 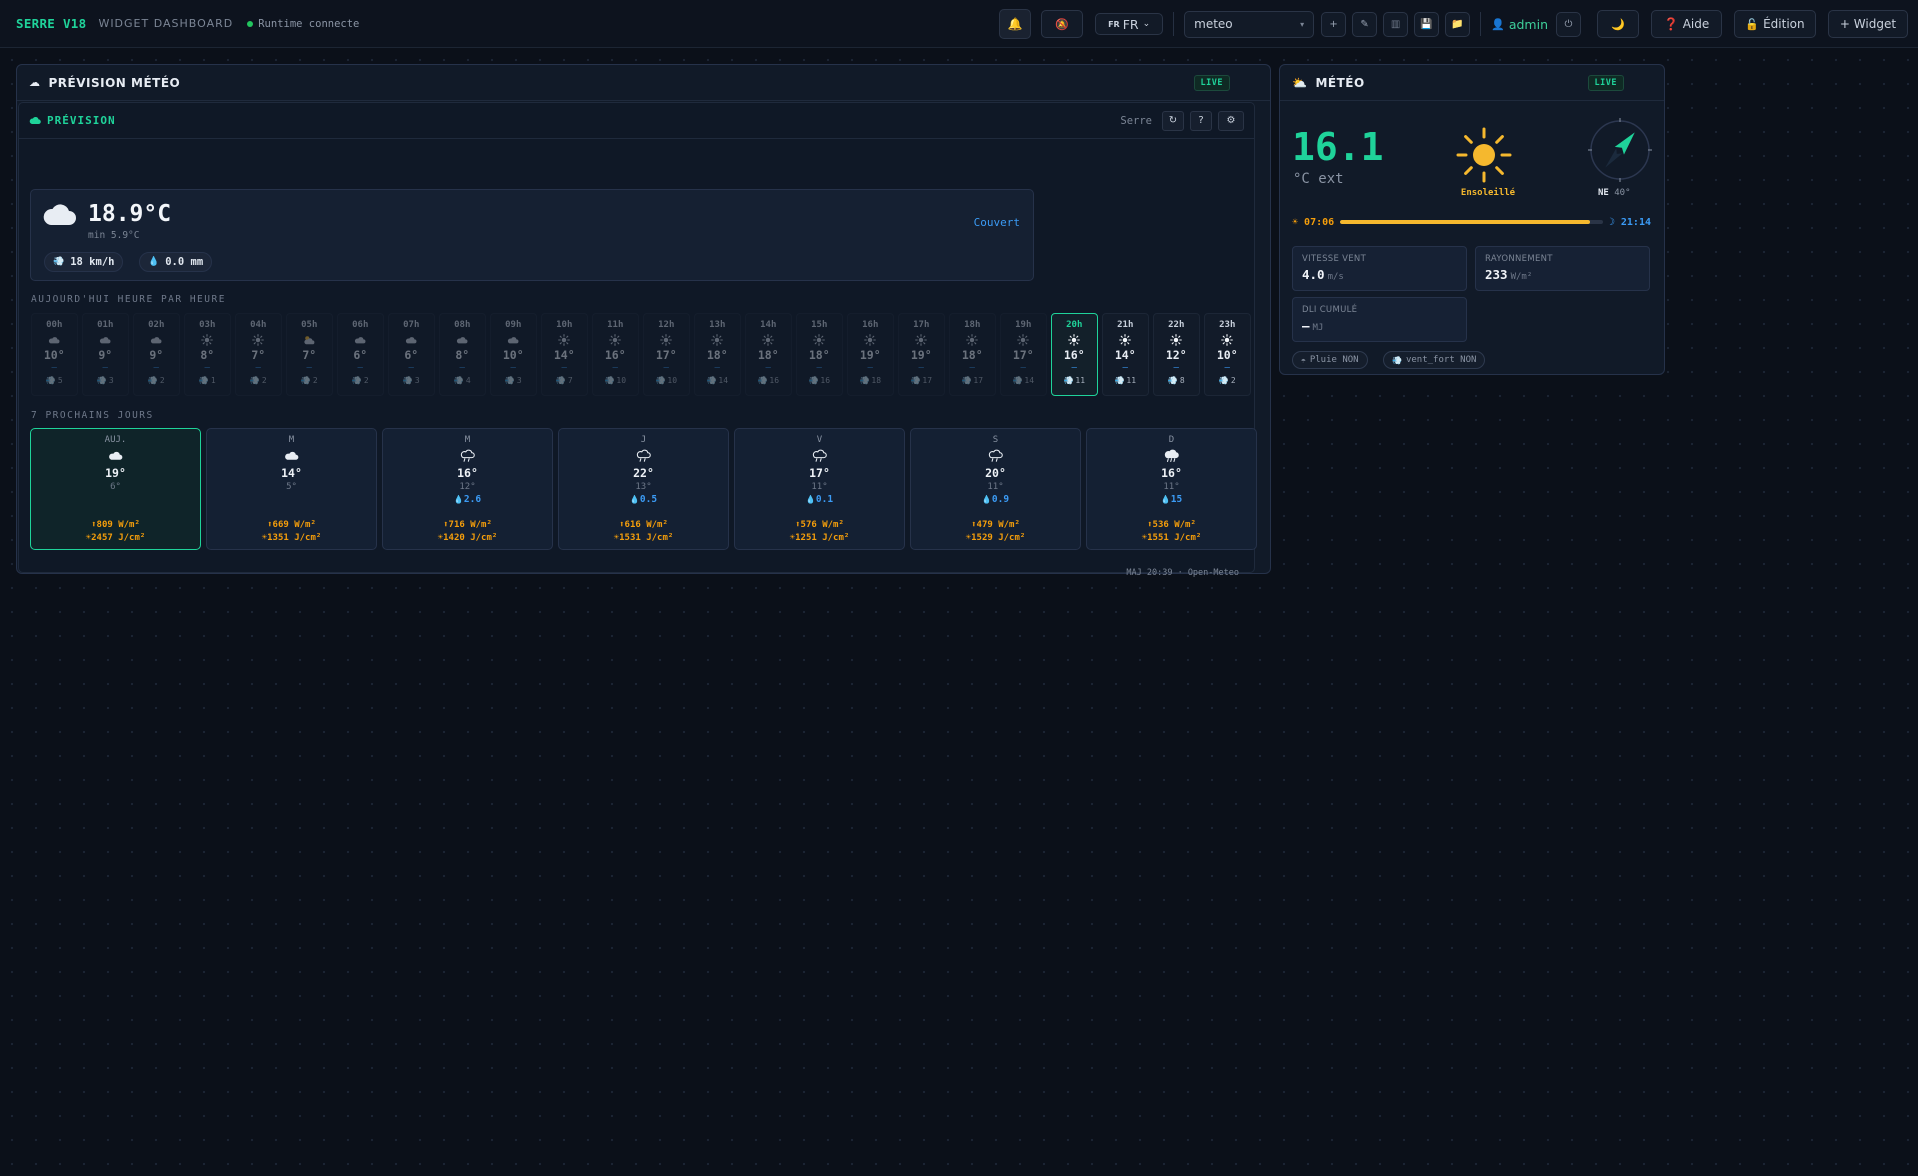 What do you see at coordinates (115, 525) in the screenshot?
I see `day-radiation: ⬆809 W/m²` at bounding box center [115, 525].